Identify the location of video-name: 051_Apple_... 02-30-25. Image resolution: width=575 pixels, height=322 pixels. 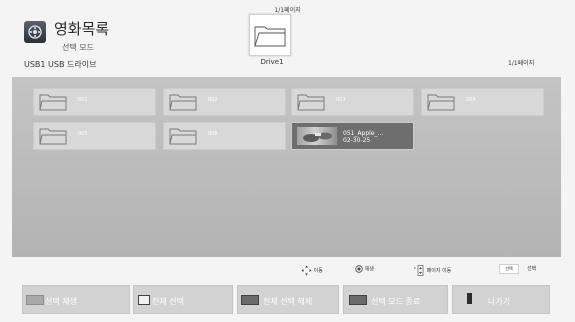
(363, 137).